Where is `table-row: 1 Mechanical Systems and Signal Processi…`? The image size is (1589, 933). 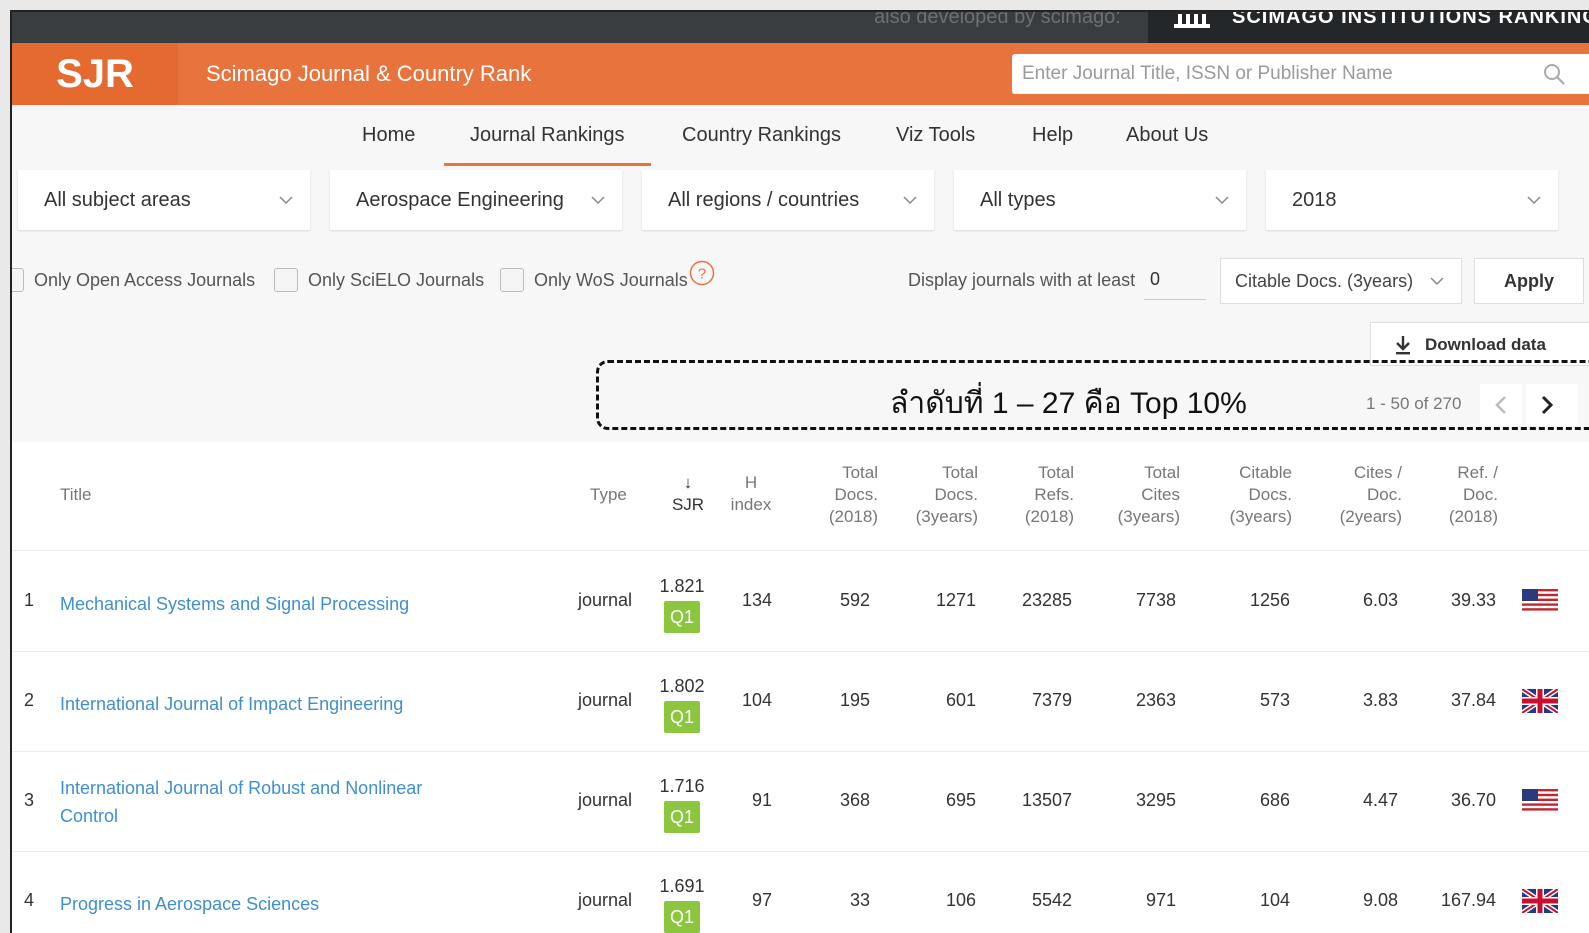 table-row: 1 Mechanical Systems and Signal Processi… is located at coordinates (800, 602).